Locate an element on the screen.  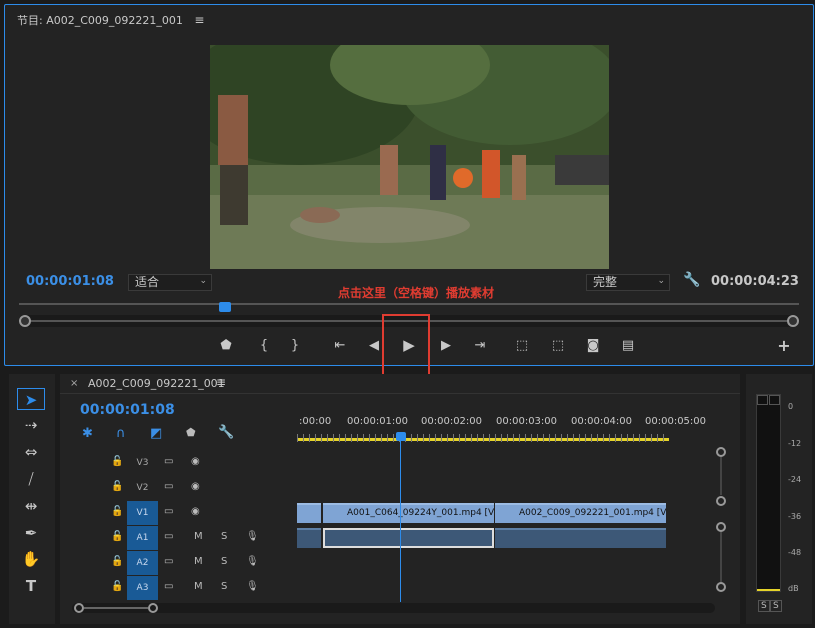
program-current-timecode: 00:00:01:08 is located at coordinates (70, 281).